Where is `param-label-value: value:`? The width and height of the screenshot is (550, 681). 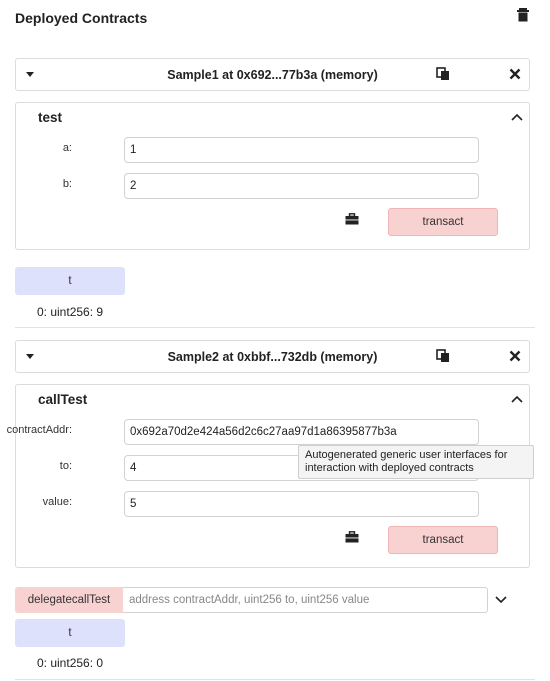
param-label-value: value: is located at coordinates (57, 502).